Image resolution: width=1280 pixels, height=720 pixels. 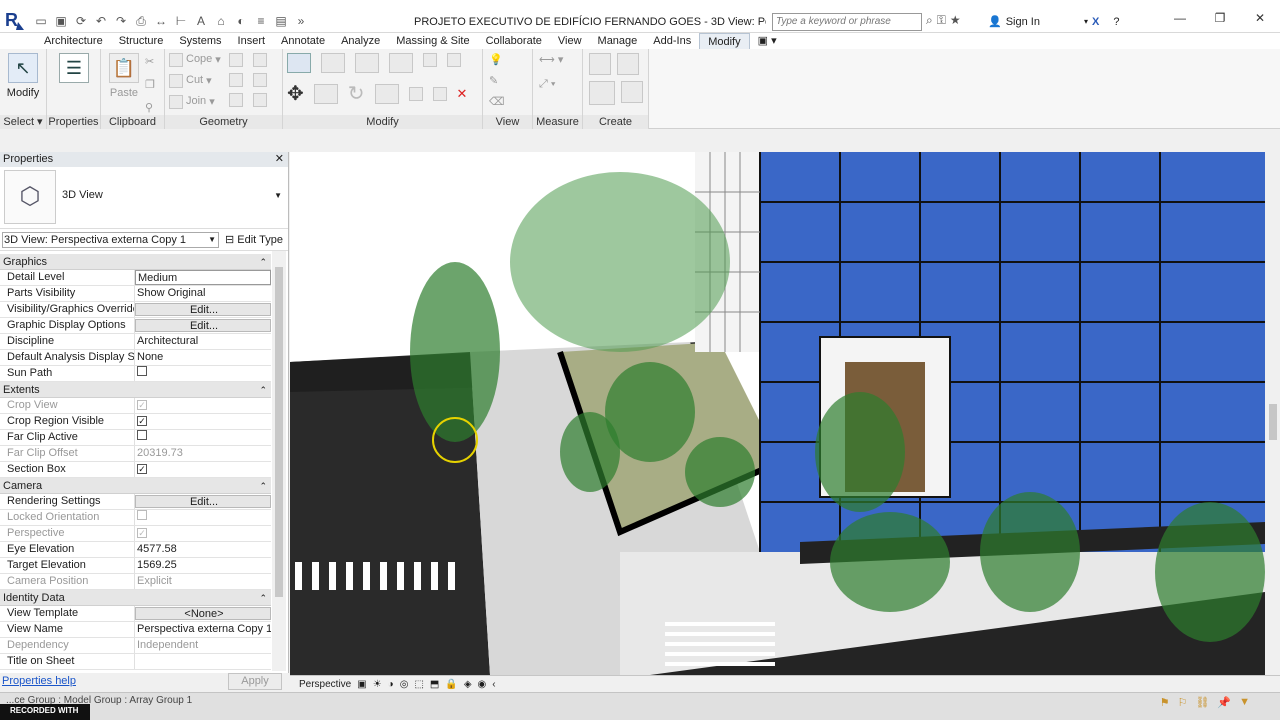 What do you see at coordinates (203, 629) in the screenshot?
I see `view-name-field: Perspectiva externa Copy 1` at bounding box center [203, 629].